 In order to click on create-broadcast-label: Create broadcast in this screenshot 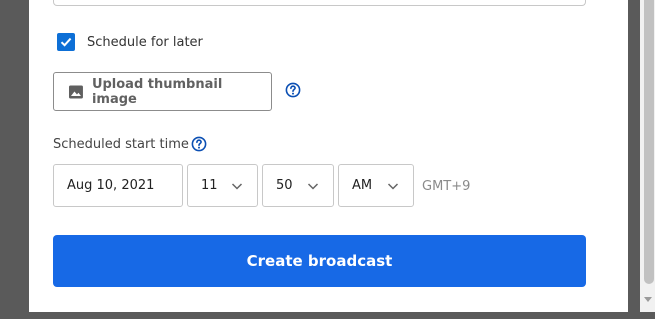, I will do `click(319, 261)`.